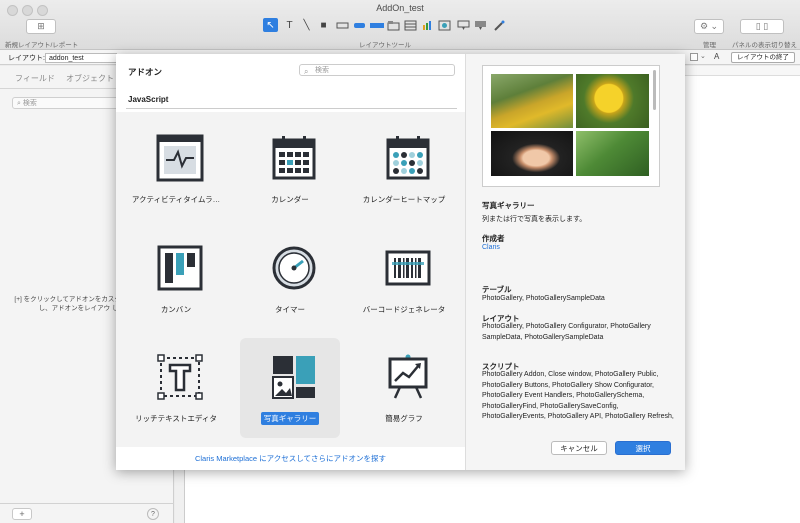 This screenshot has height=523, width=800. I want to click on addon-label: 写真ギャラリー, so click(290, 418).